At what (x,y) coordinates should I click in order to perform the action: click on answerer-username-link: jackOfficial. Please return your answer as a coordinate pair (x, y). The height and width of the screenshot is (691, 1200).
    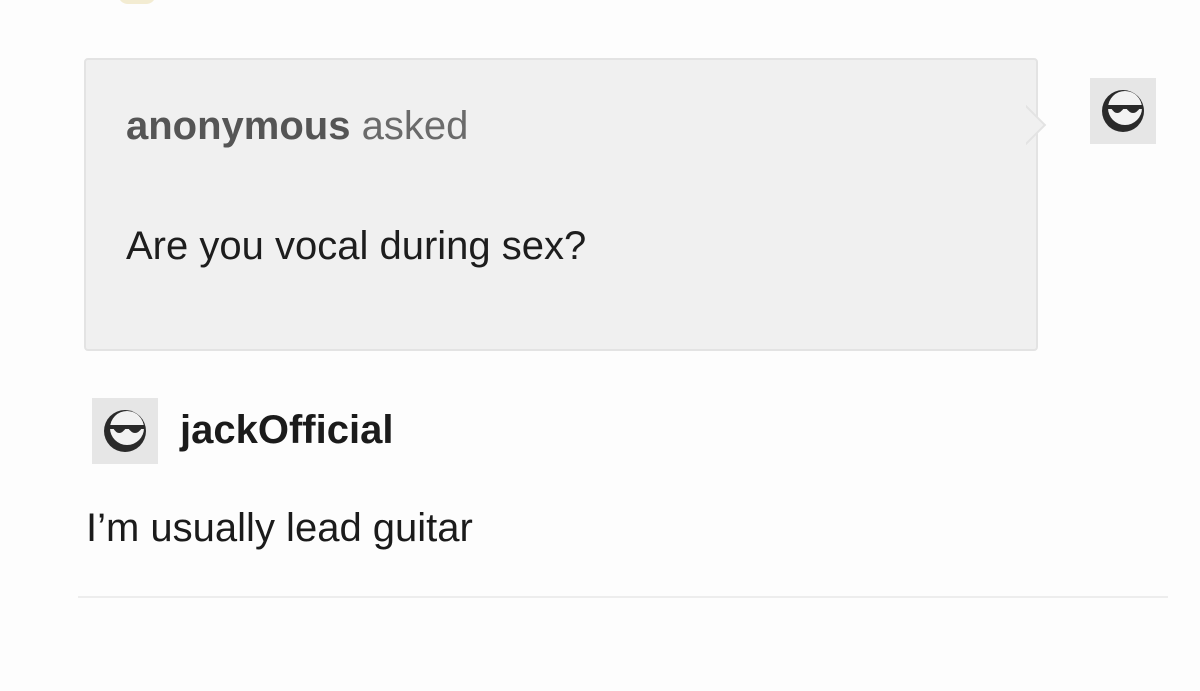
    Looking at the image, I should click on (286, 430).